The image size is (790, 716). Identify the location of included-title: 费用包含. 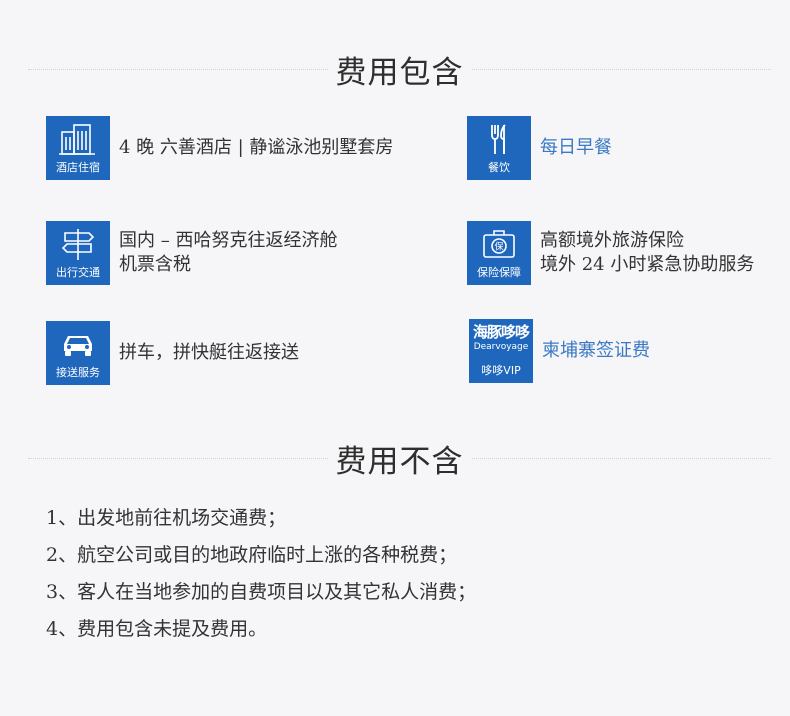
(399, 72).